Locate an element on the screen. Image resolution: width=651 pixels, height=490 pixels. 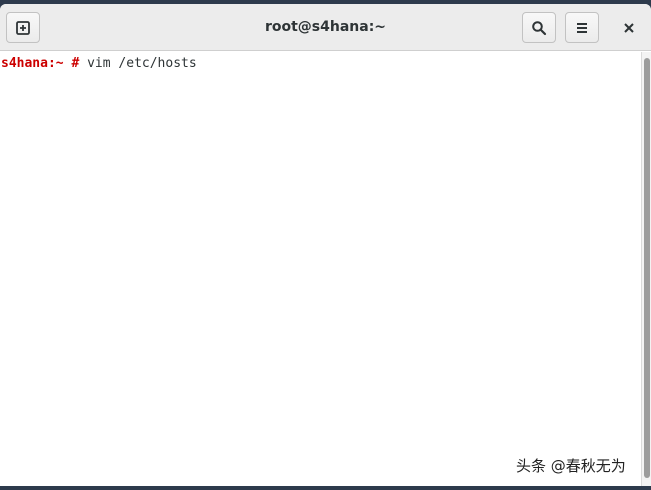
command-text: vim /etc/hosts is located at coordinates (138, 63).